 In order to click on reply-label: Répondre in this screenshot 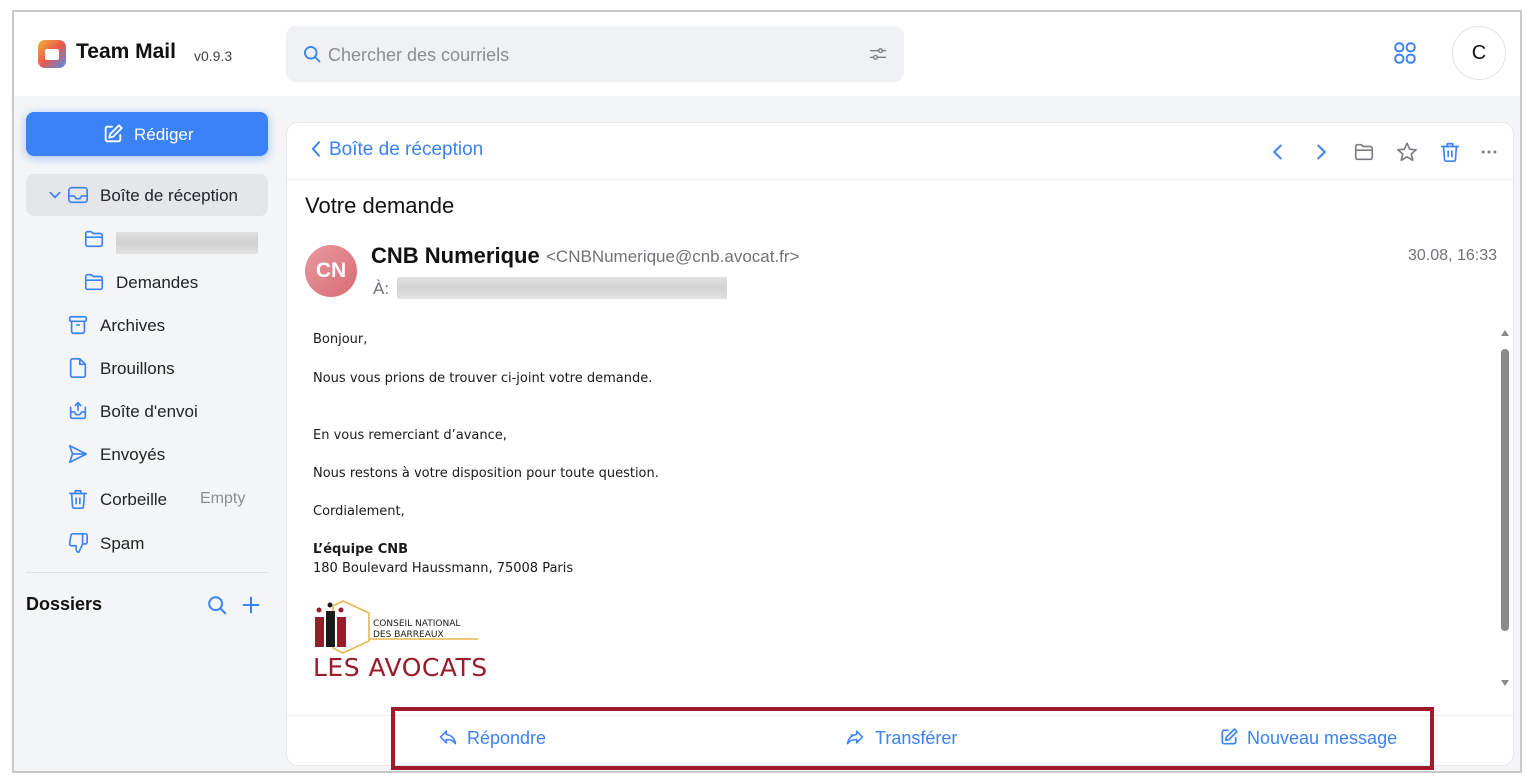, I will do `click(507, 738)`.